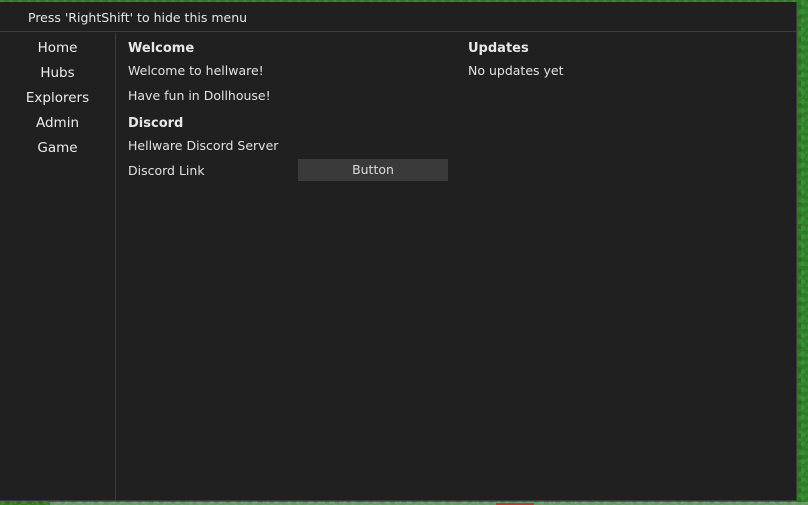 This screenshot has width=808, height=505. Describe the element at coordinates (57, 123) in the screenshot. I see `sidebar-item-admin: Admin` at that location.